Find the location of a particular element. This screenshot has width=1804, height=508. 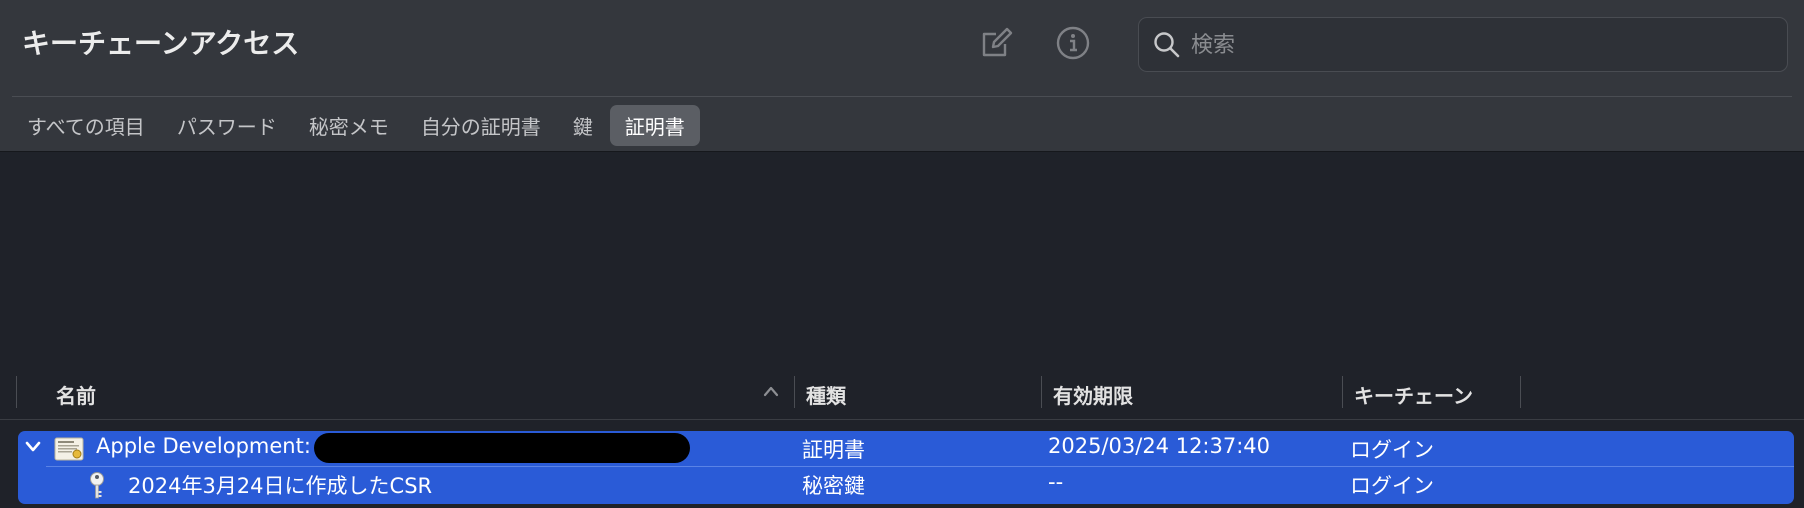

tab-secure-notes: 秘密メモ is located at coordinates (349, 125).